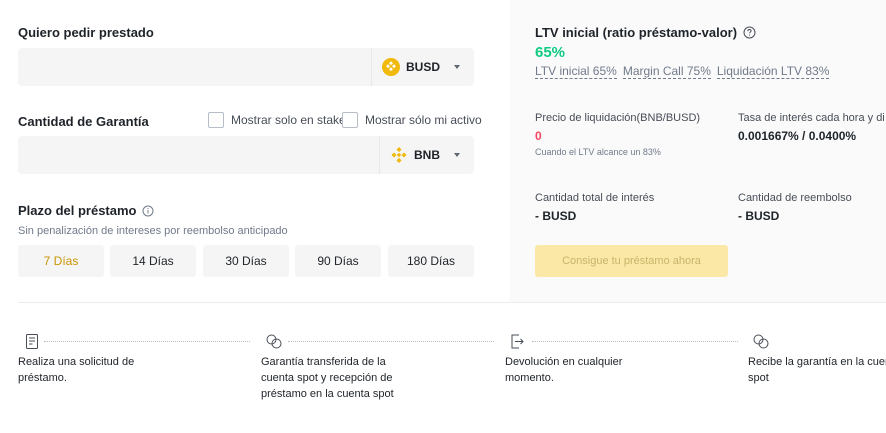 The height and width of the screenshot is (433, 886). Describe the element at coordinates (598, 152) in the screenshot. I see `liquidation-price-note: Cuando el LTV alcance un 83%` at that location.